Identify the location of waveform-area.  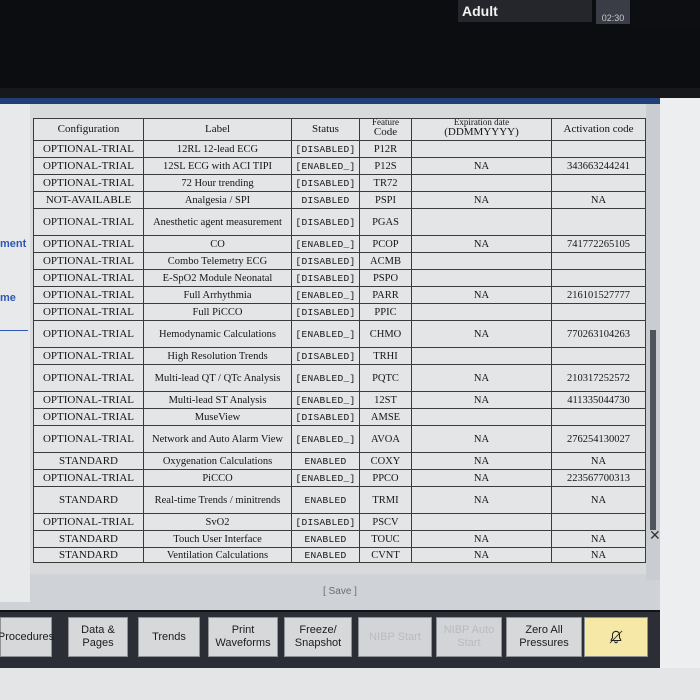
(350, 44).